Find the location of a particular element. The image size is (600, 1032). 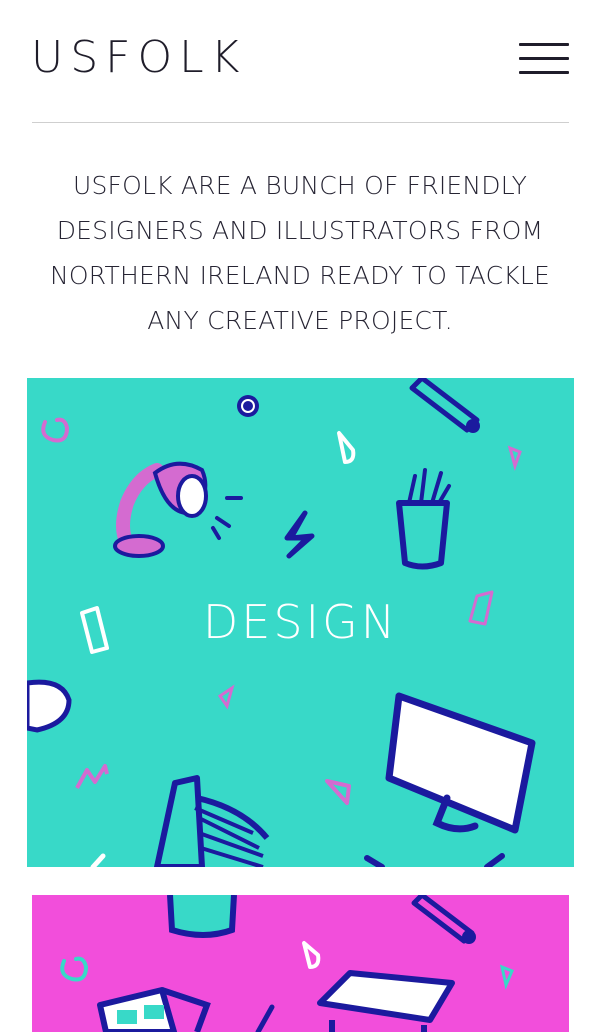

pencil-cup-icon is located at coordinates (423, 519).